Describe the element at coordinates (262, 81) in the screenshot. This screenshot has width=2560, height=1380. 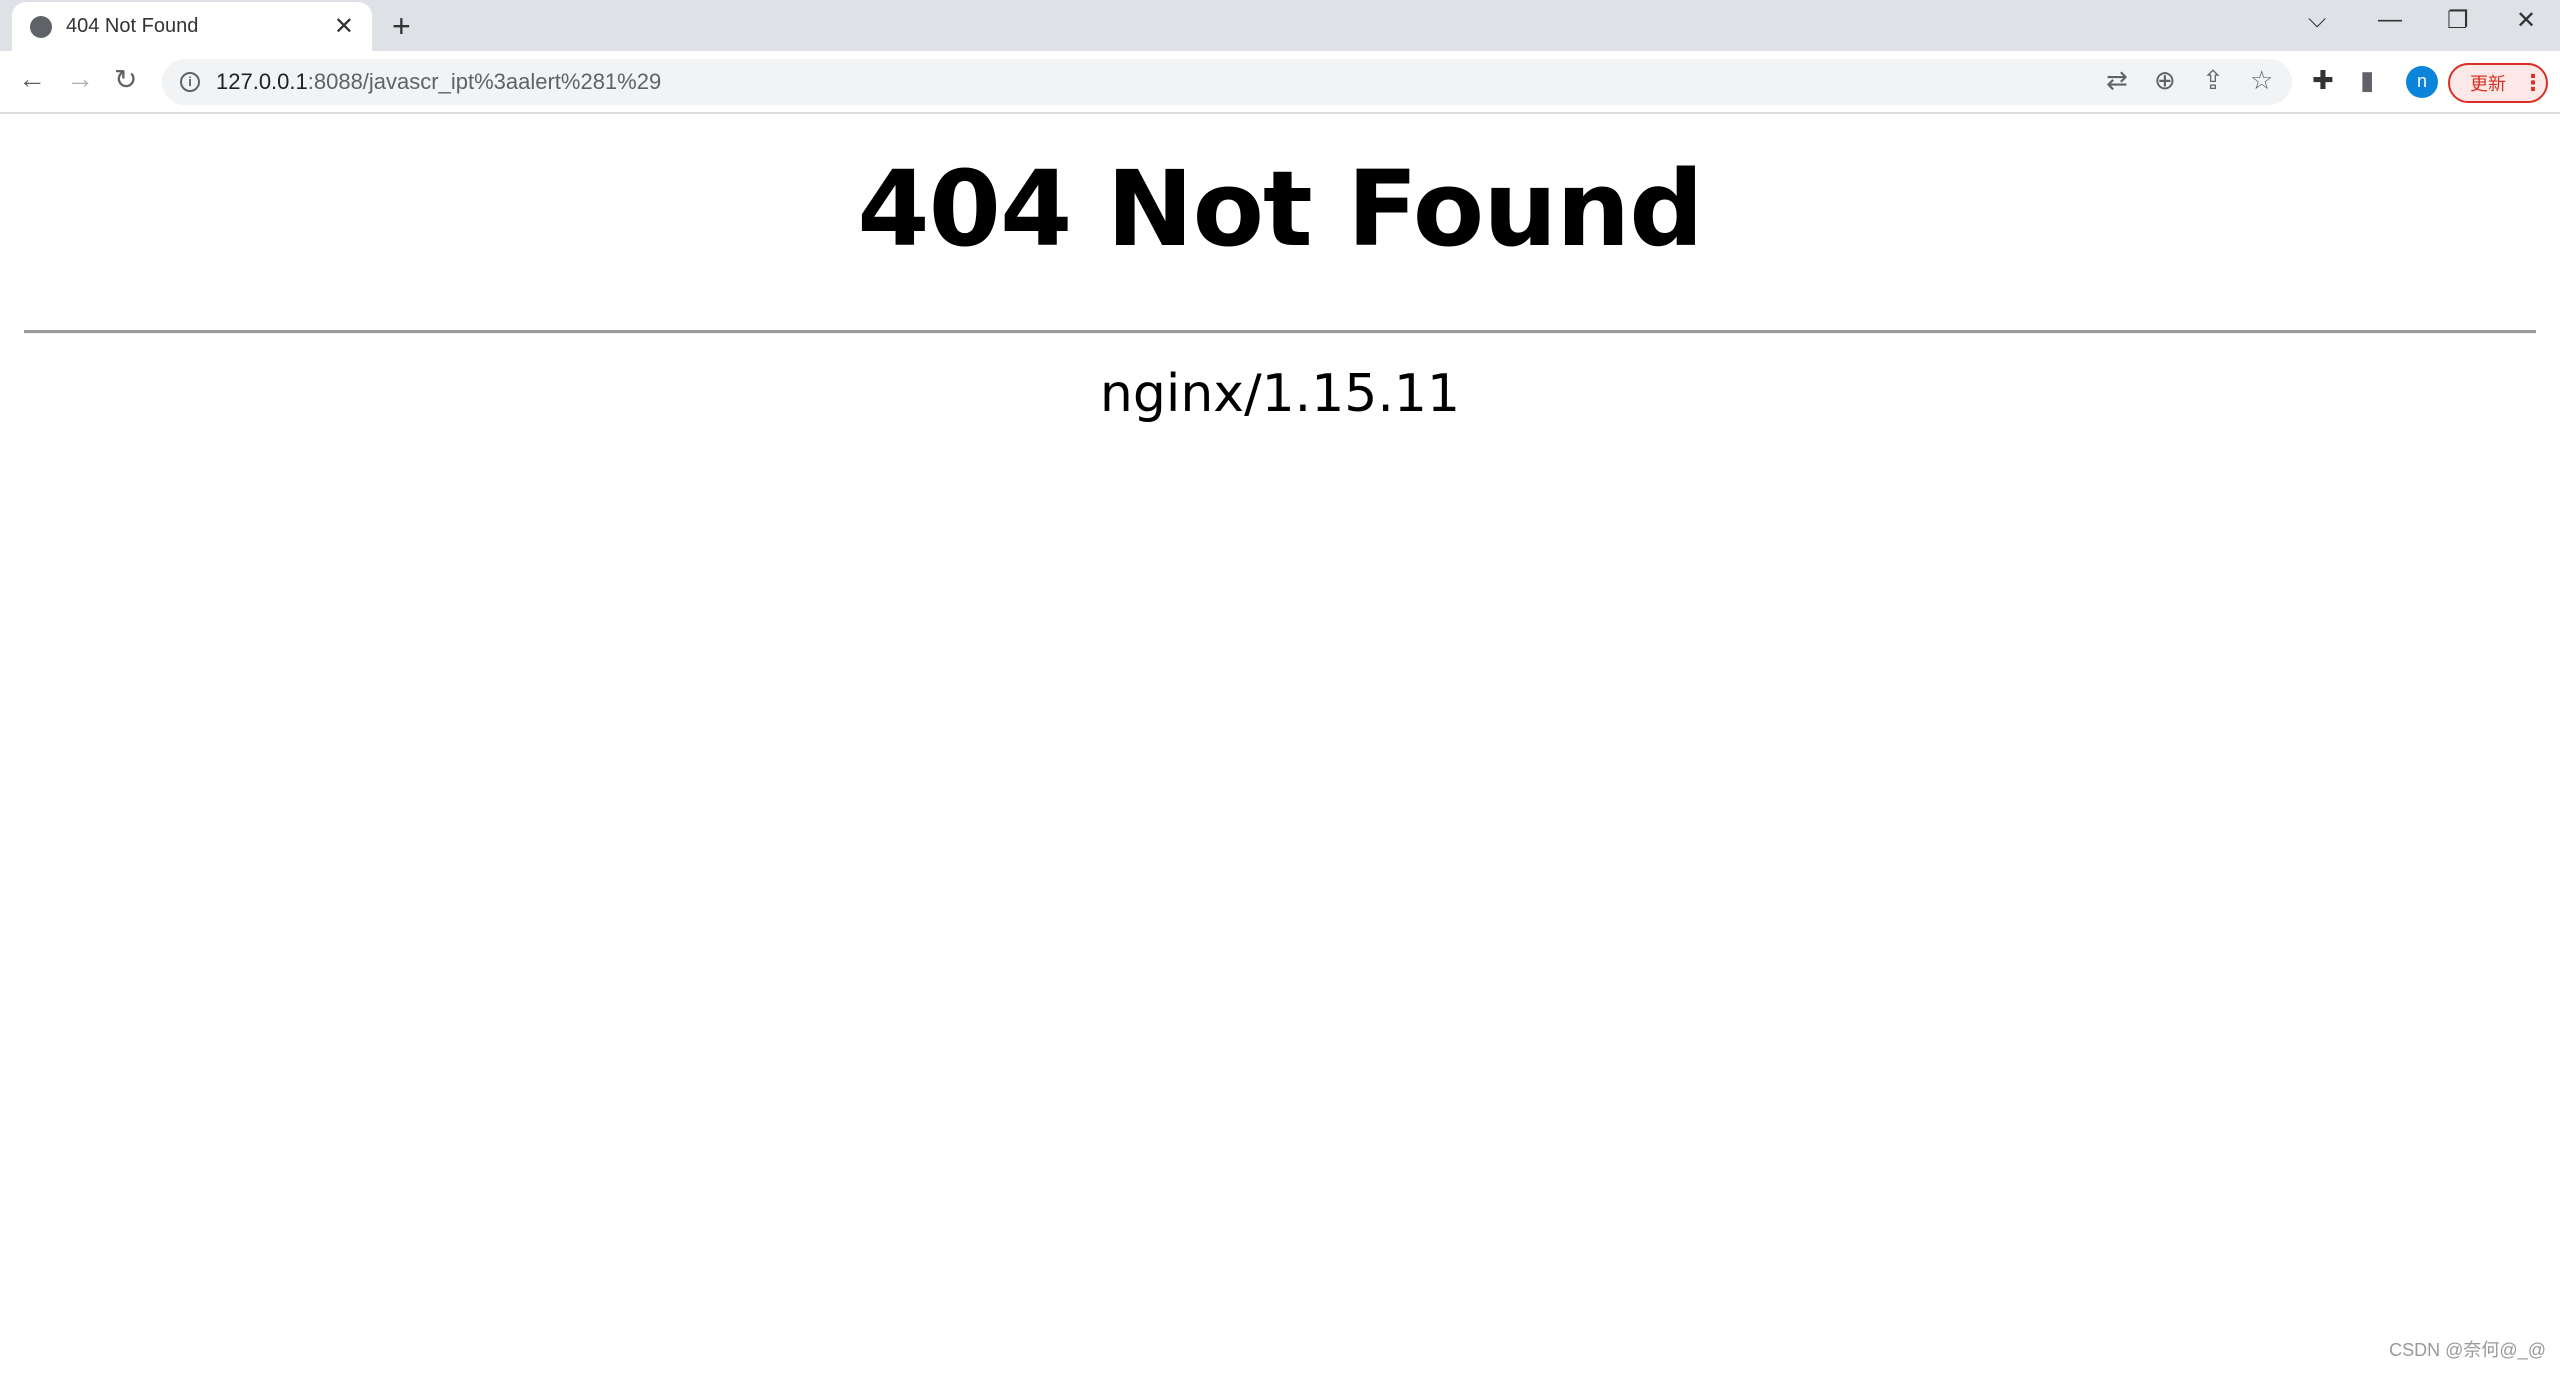
I see `url-host: 127.0.0.1` at that location.